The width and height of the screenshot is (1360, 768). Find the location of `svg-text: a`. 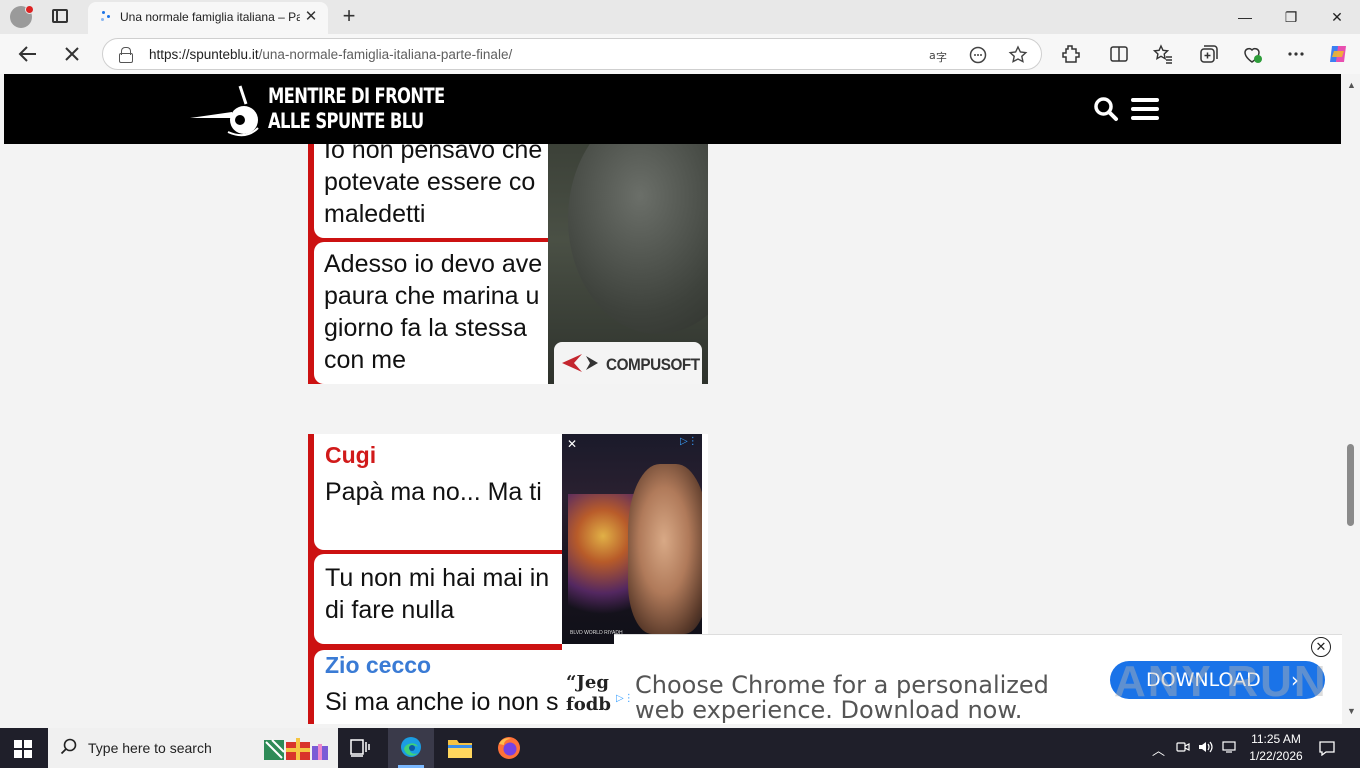

svg-text: a is located at coordinates (932, 55).